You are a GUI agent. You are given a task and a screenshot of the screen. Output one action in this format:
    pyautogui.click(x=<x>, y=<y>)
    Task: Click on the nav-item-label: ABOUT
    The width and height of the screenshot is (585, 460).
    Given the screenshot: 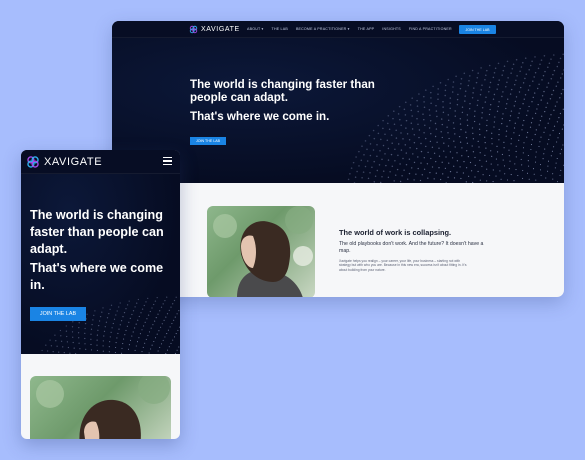 What is the action you would take?
    pyautogui.click(x=254, y=29)
    